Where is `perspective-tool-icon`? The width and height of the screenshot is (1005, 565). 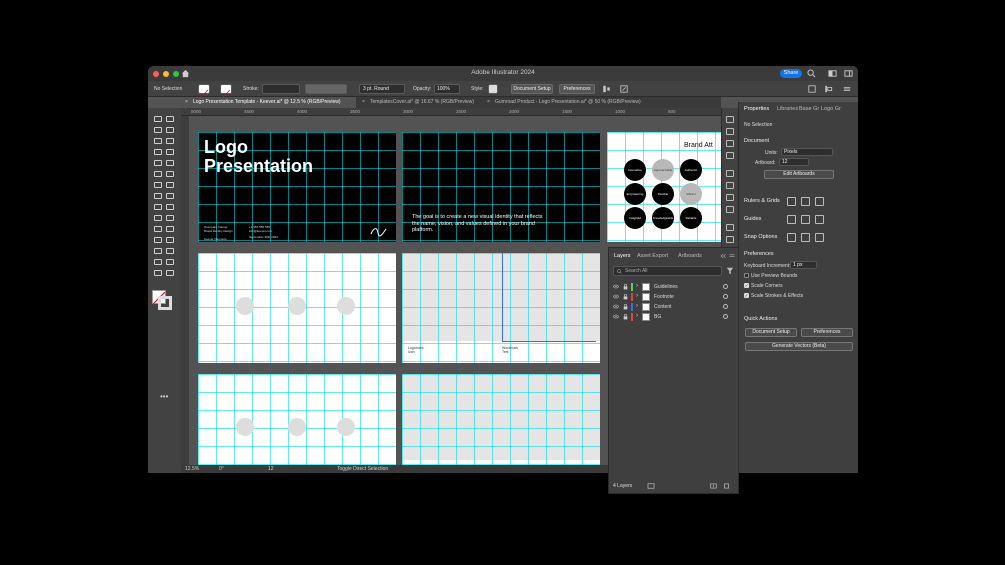 perspective-tool-icon is located at coordinates (170, 207).